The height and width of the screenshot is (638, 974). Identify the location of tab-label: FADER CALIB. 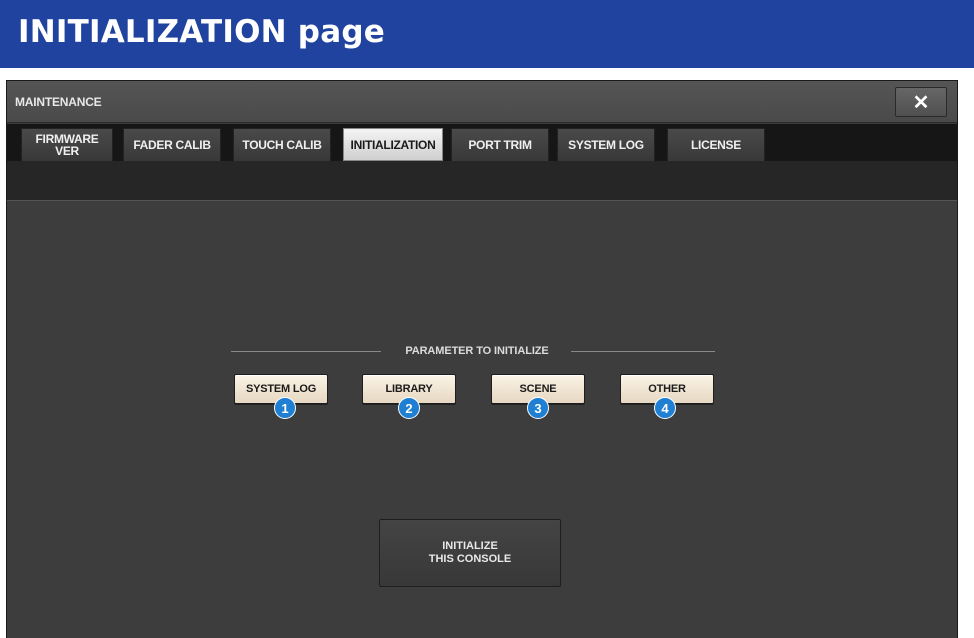
(172, 145).